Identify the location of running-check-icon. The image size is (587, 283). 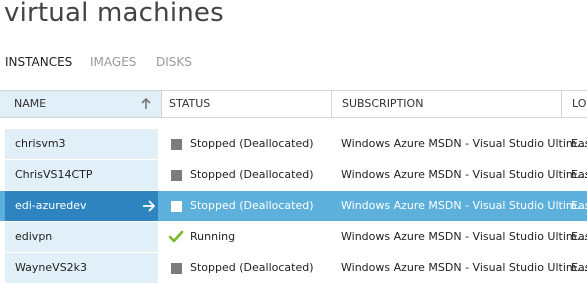
(176, 236).